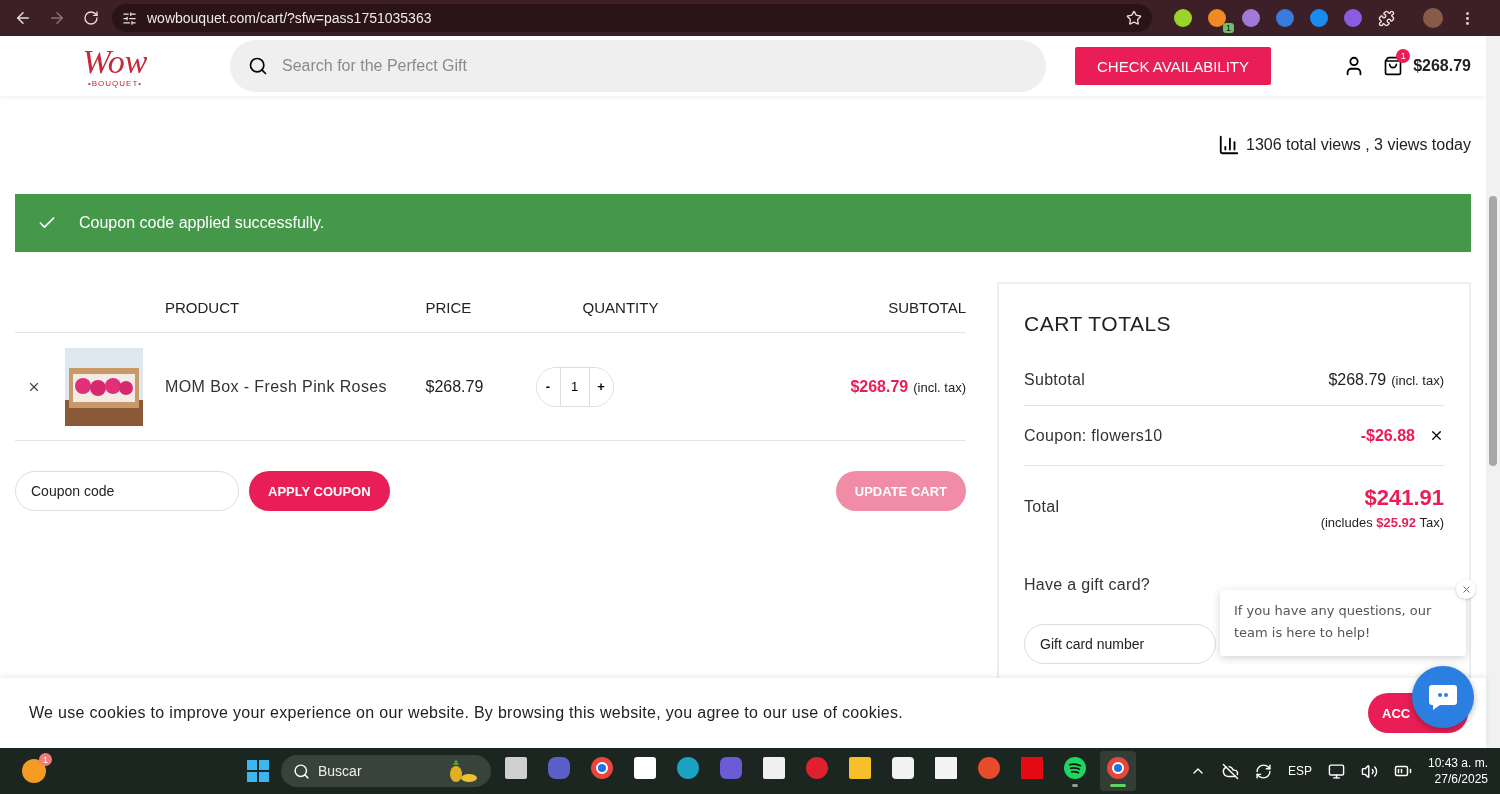 This screenshot has height=794, width=1500. What do you see at coordinates (1088, 585) in the screenshot?
I see `gift-card-question: Have a gift card?` at bounding box center [1088, 585].